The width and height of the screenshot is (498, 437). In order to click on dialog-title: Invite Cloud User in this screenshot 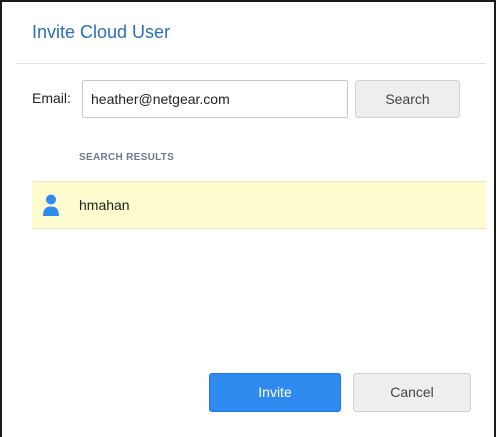, I will do `click(101, 32)`.